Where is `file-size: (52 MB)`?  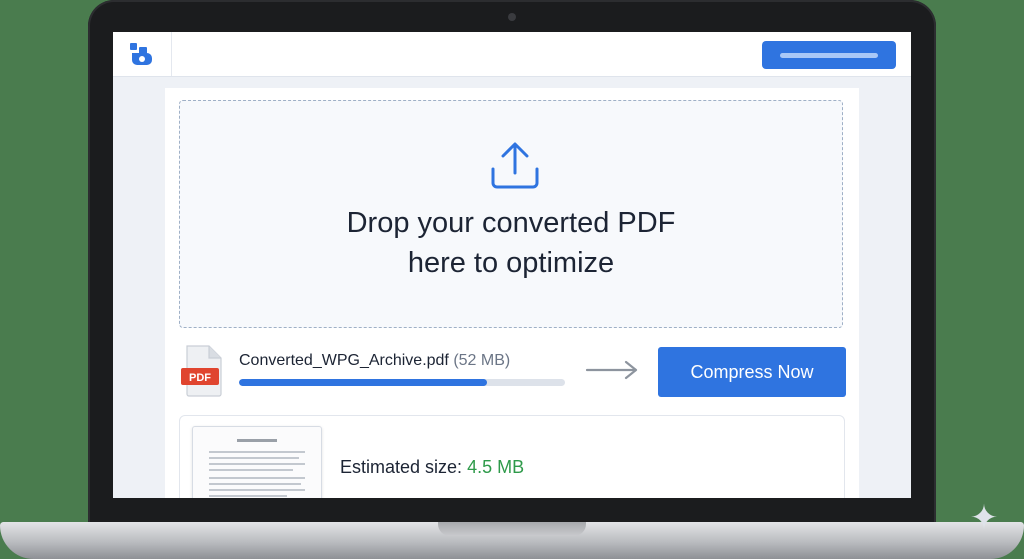 file-size: (52 MB) is located at coordinates (482, 360).